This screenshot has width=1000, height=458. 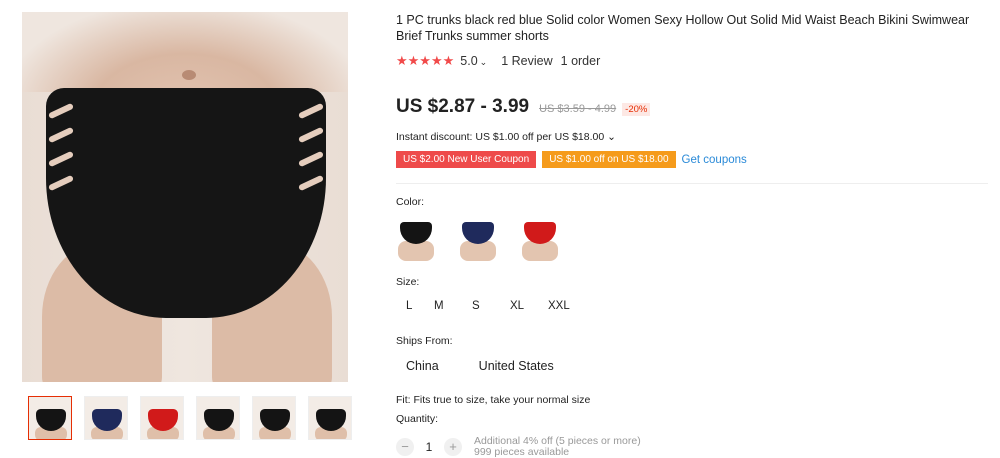 I want to click on size-option-xxl: XXL, so click(x=567, y=306).